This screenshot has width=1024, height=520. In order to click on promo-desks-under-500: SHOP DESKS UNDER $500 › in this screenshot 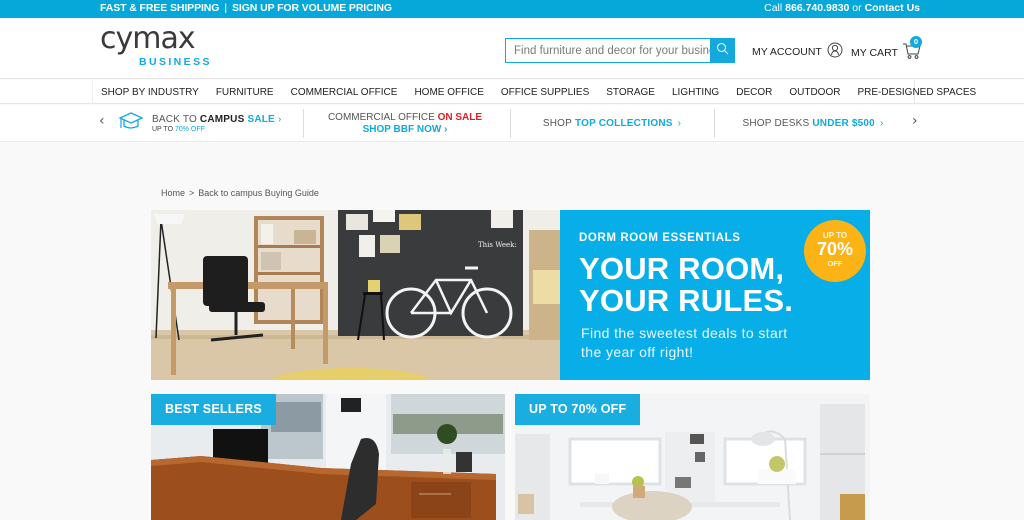, I will do `click(813, 123)`.